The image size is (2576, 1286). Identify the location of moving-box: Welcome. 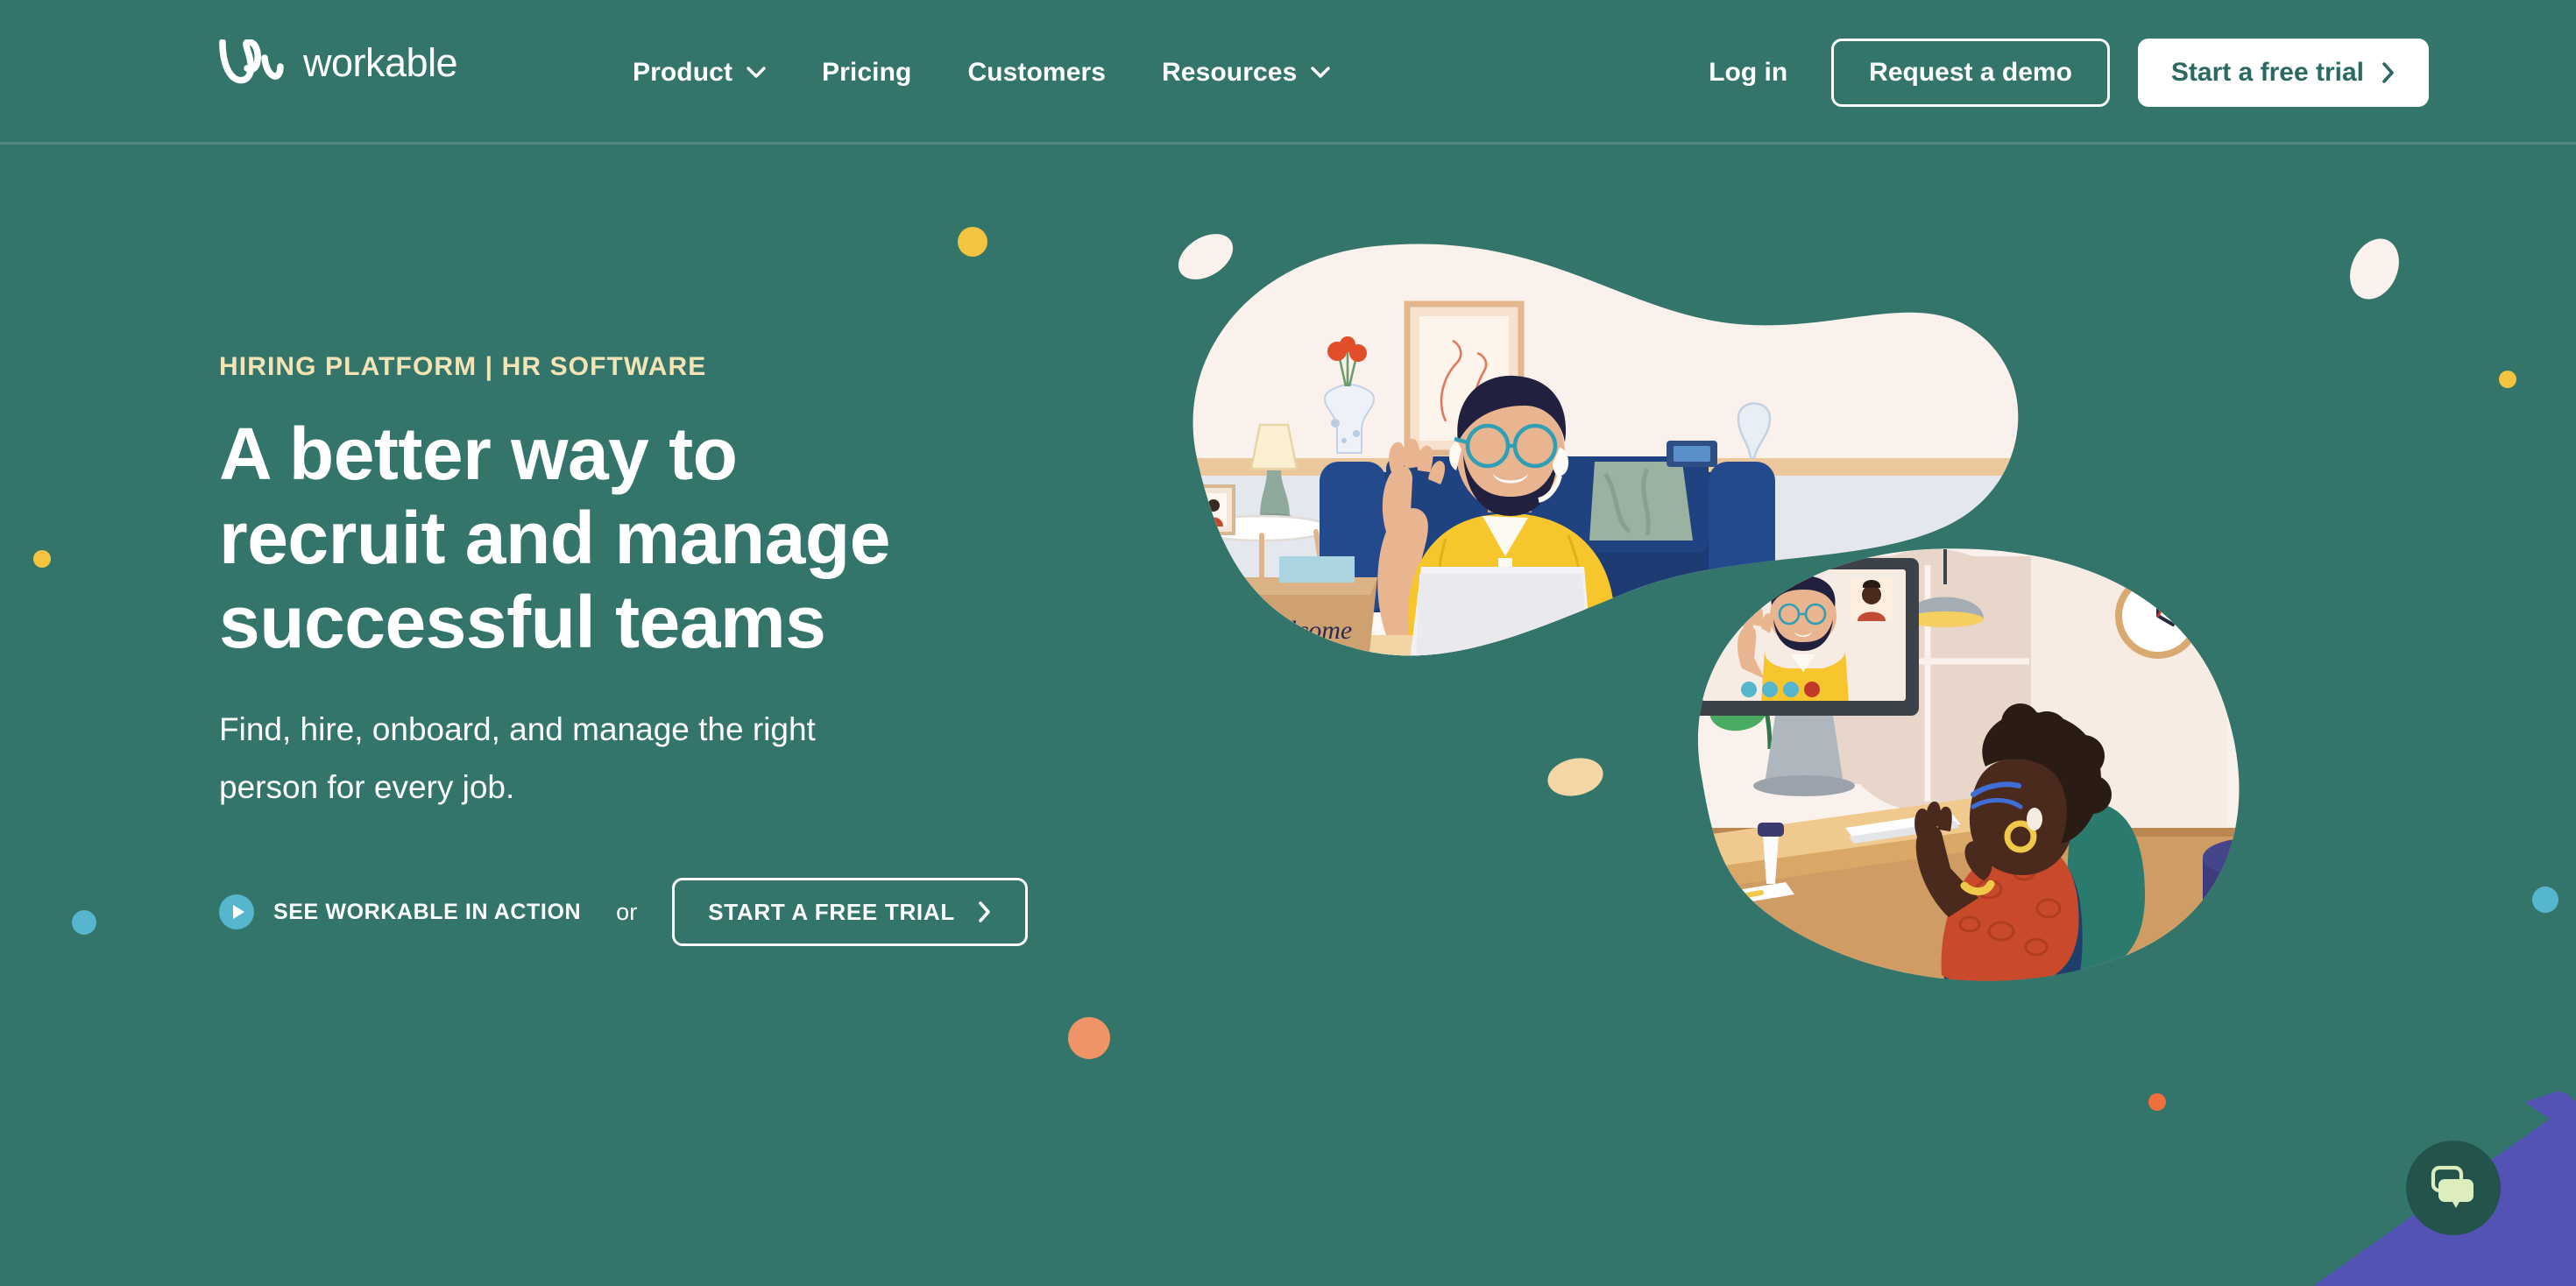
(1294, 606).